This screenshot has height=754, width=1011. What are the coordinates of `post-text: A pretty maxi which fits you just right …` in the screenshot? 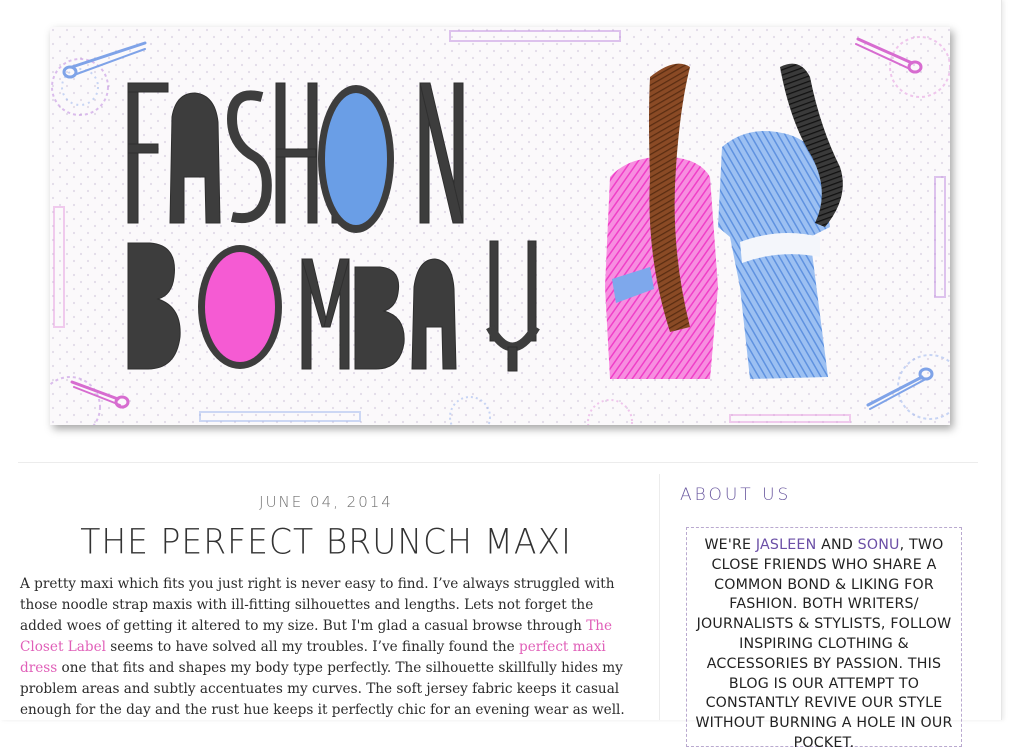 It's located at (317, 605).